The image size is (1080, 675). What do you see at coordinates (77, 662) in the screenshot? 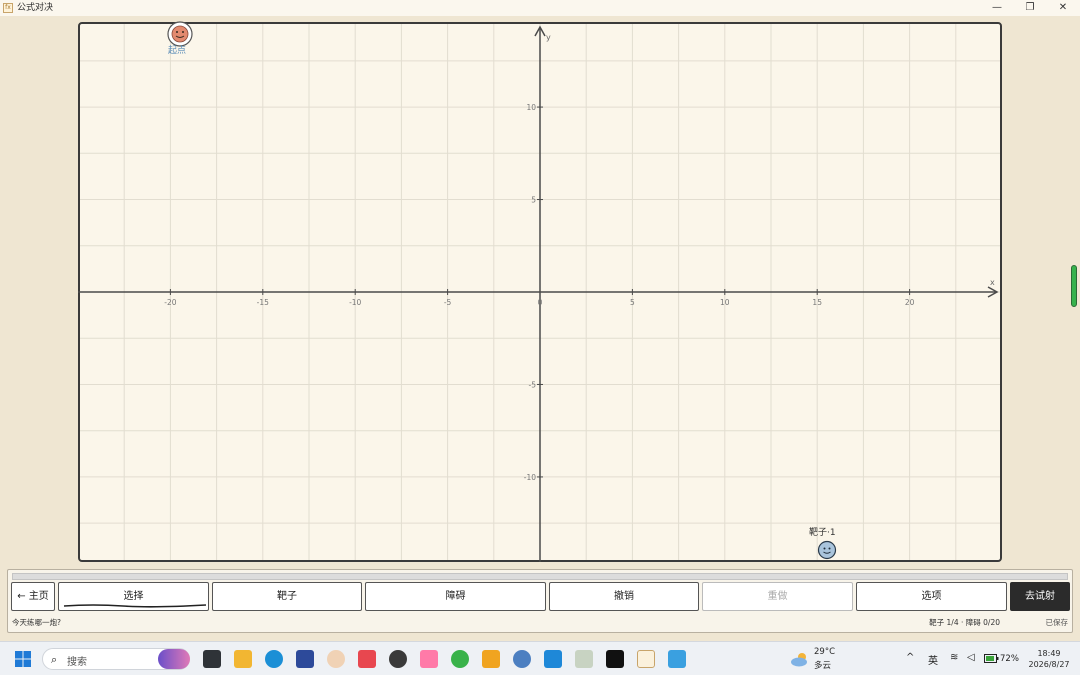
I see `search-placeholder: 搜索` at bounding box center [77, 662].